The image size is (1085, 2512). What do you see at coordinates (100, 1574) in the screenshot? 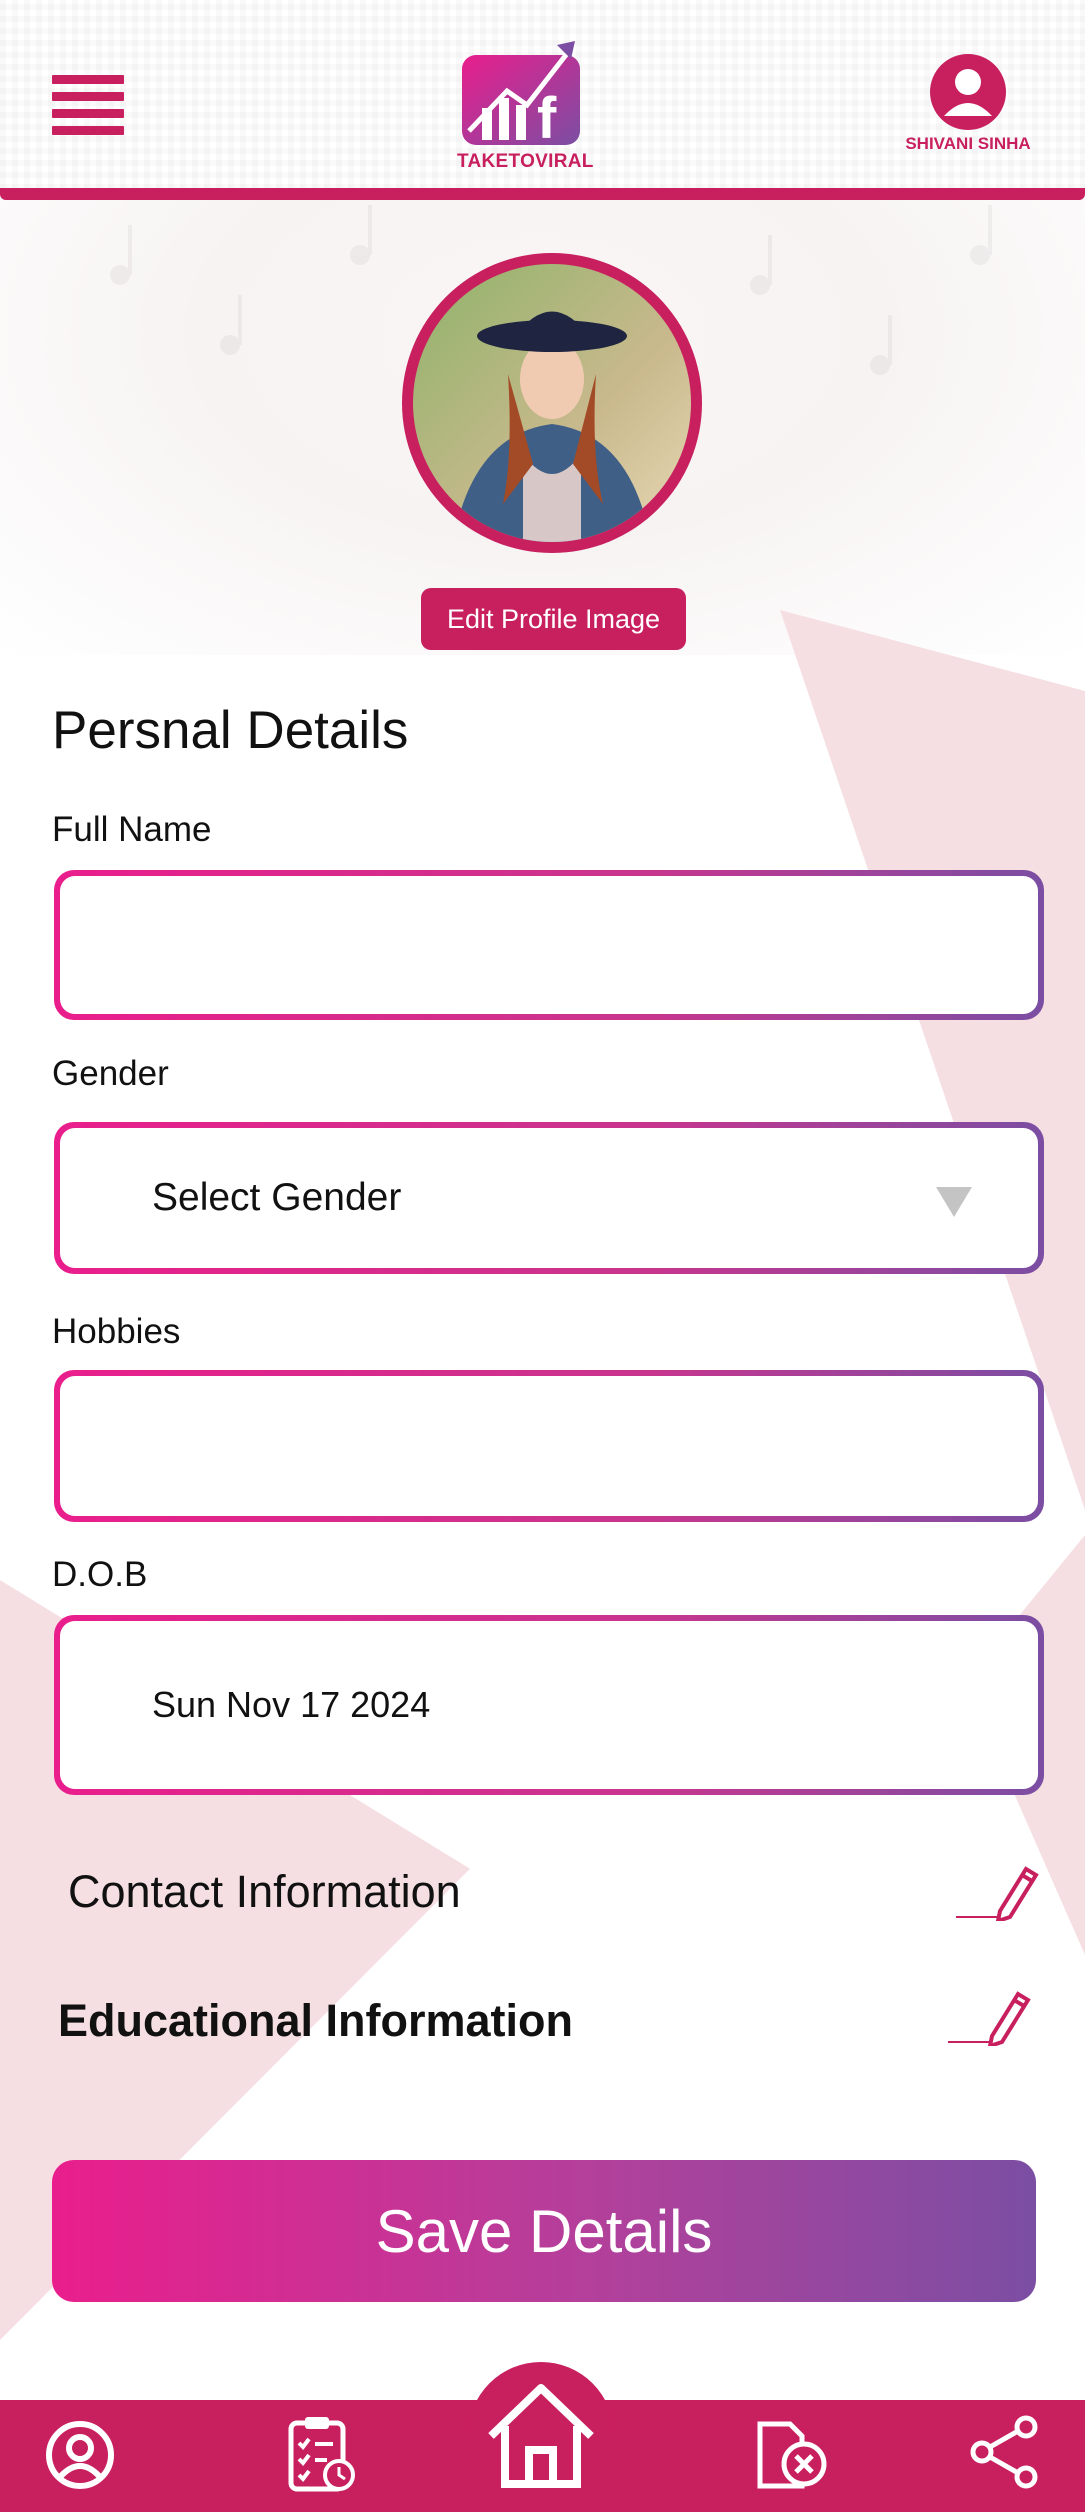
I see `dob-label: D.O.B` at bounding box center [100, 1574].